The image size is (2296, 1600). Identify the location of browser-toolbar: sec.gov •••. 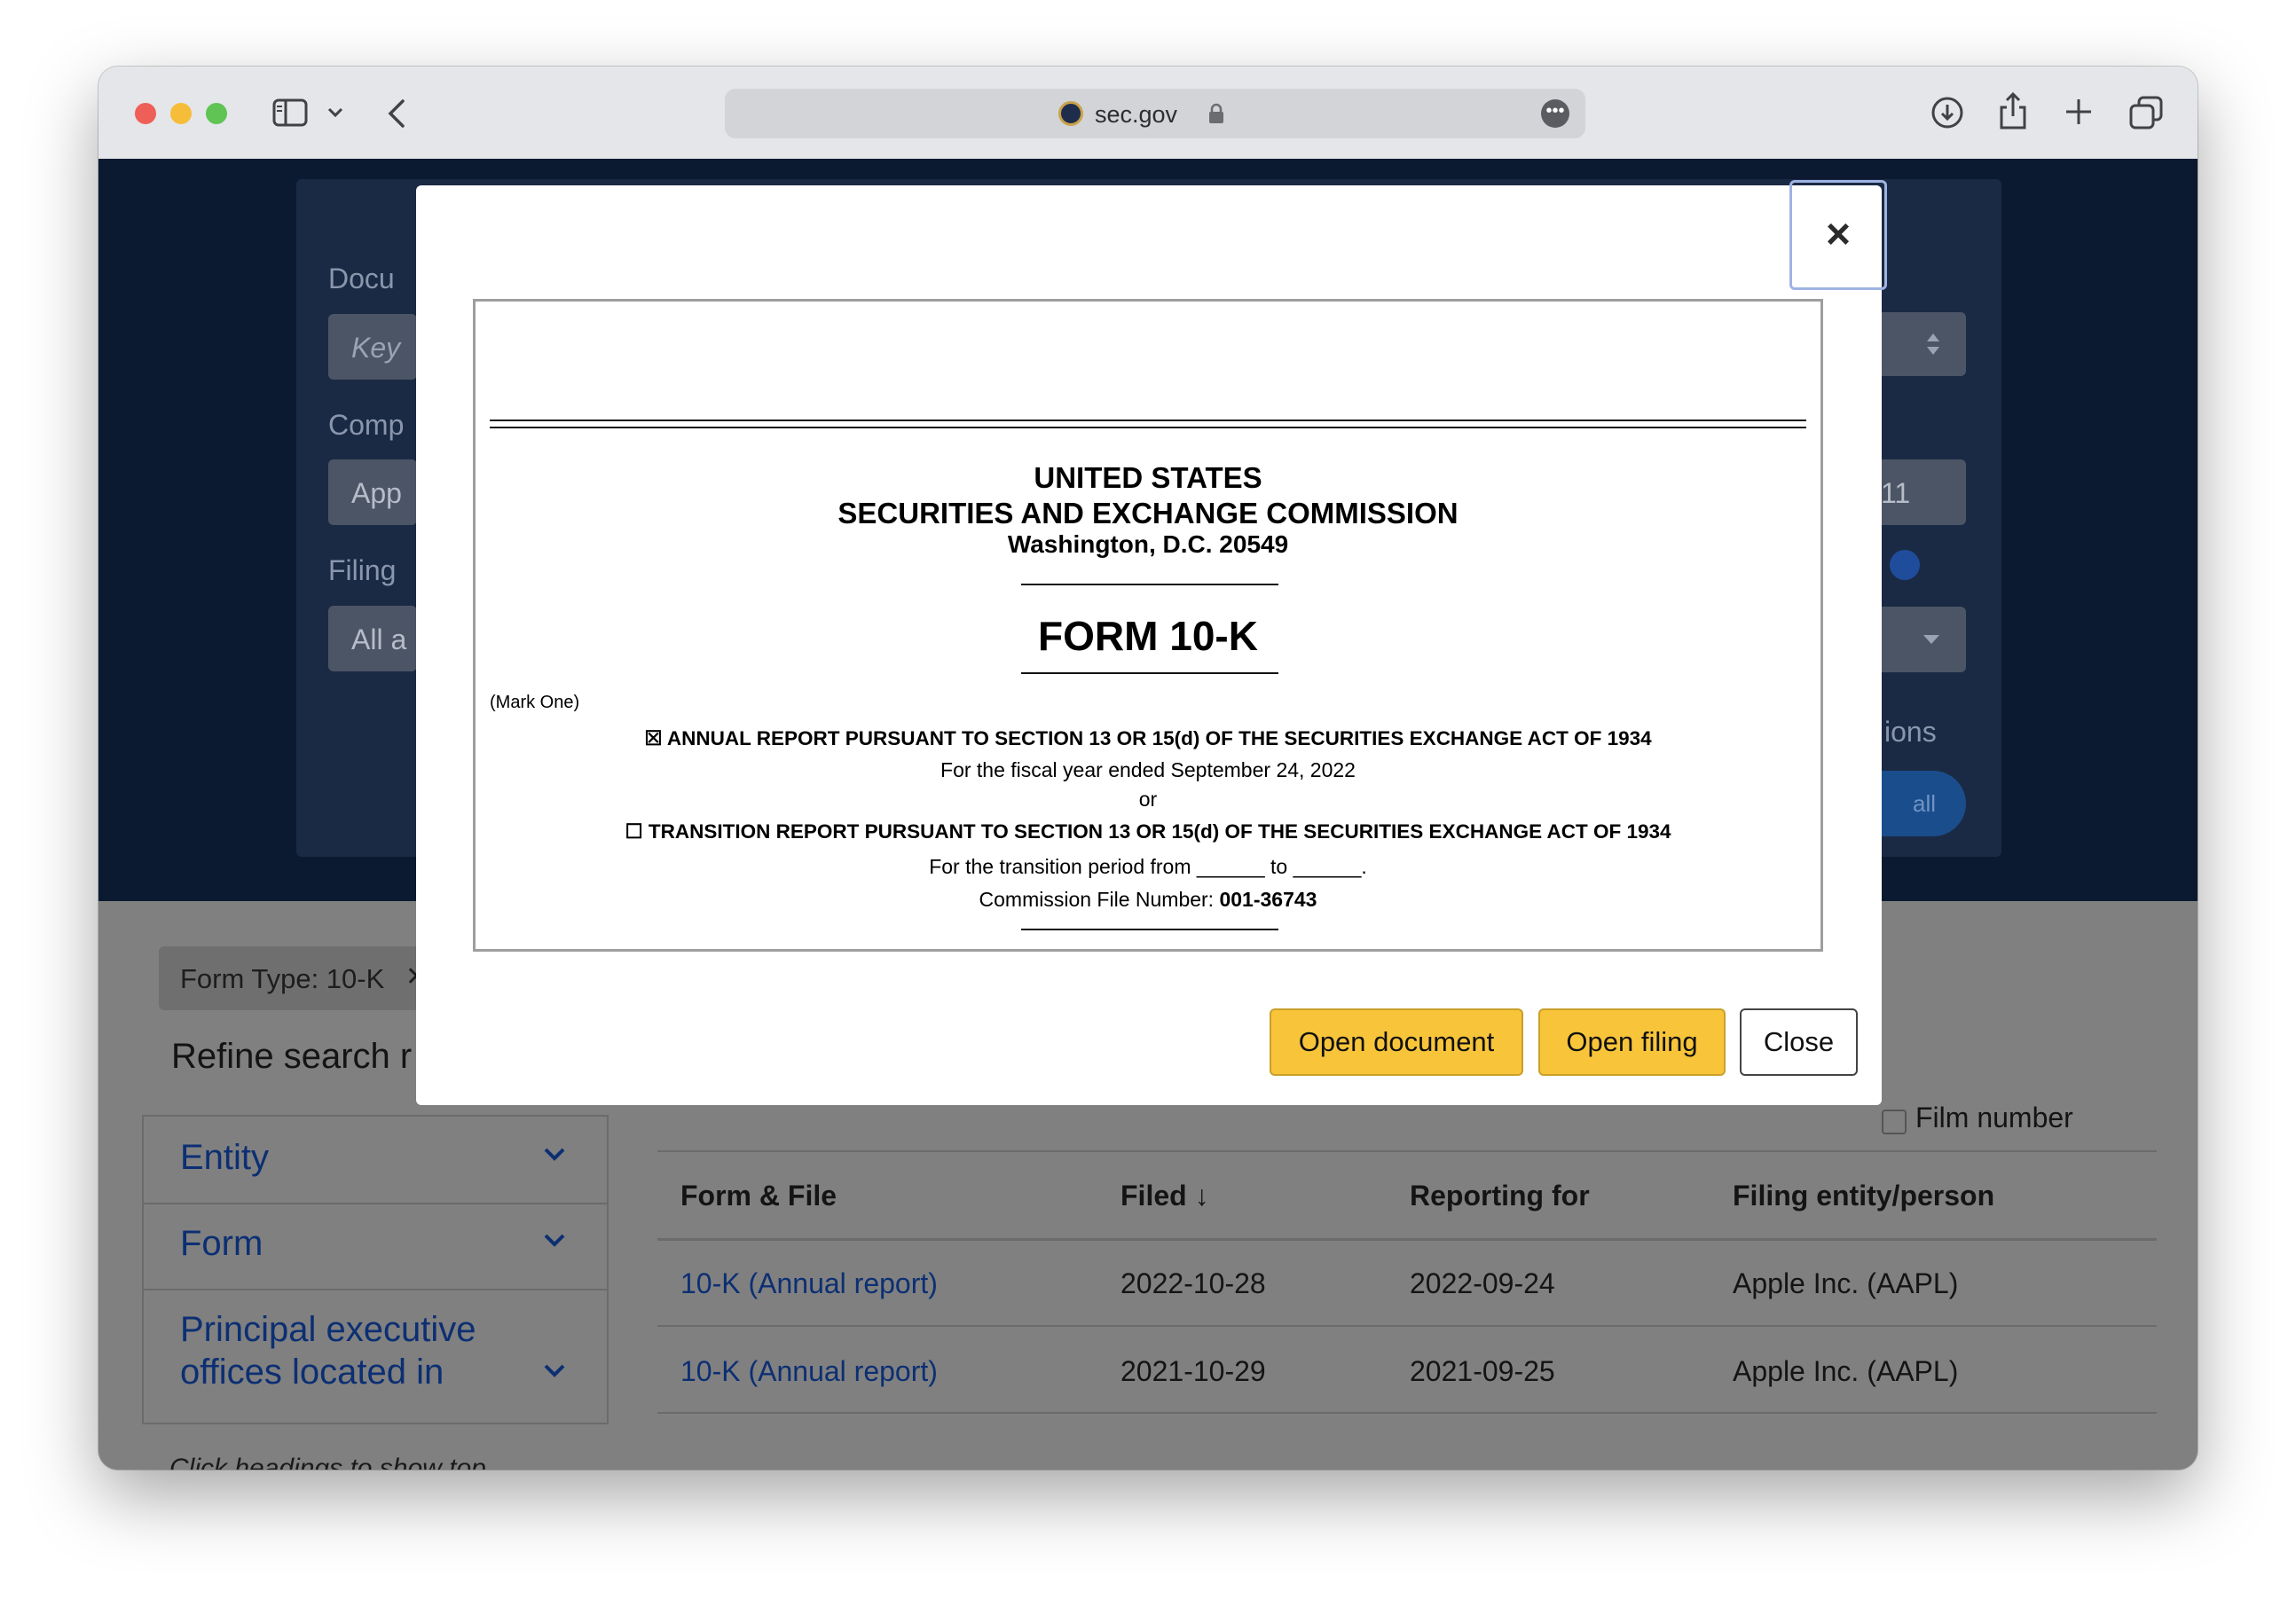
(1148, 113).